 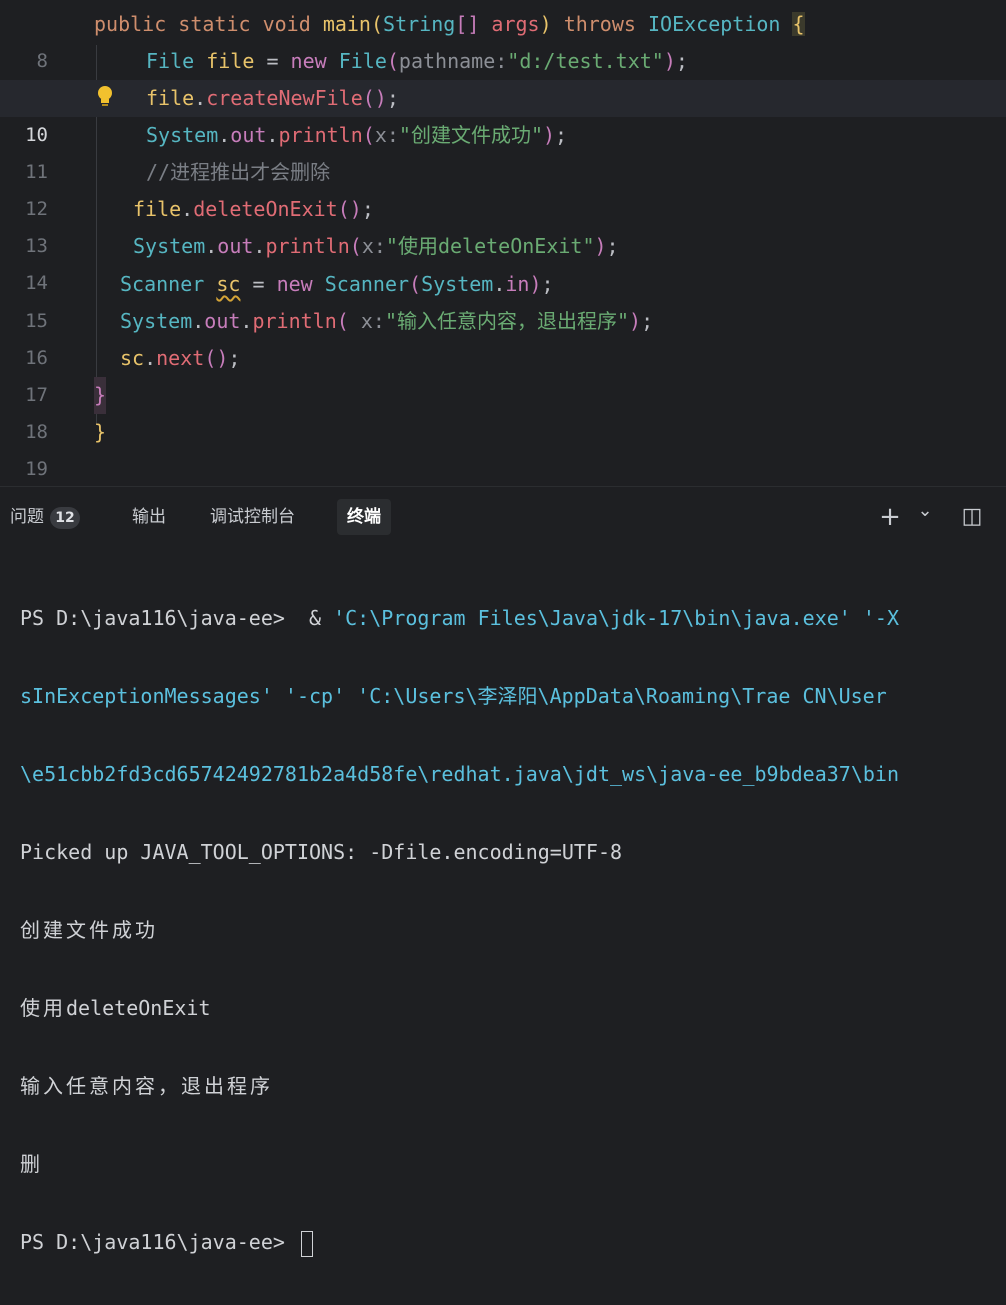 I want to click on tab-label: 输出, so click(x=149, y=517).